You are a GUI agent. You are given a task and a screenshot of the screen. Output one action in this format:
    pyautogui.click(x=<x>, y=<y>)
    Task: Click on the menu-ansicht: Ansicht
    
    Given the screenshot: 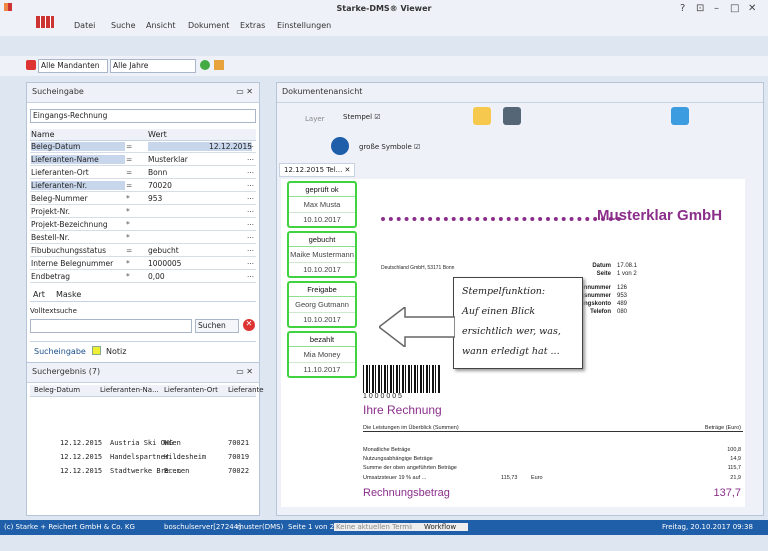 What is the action you would take?
    pyautogui.click(x=161, y=25)
    